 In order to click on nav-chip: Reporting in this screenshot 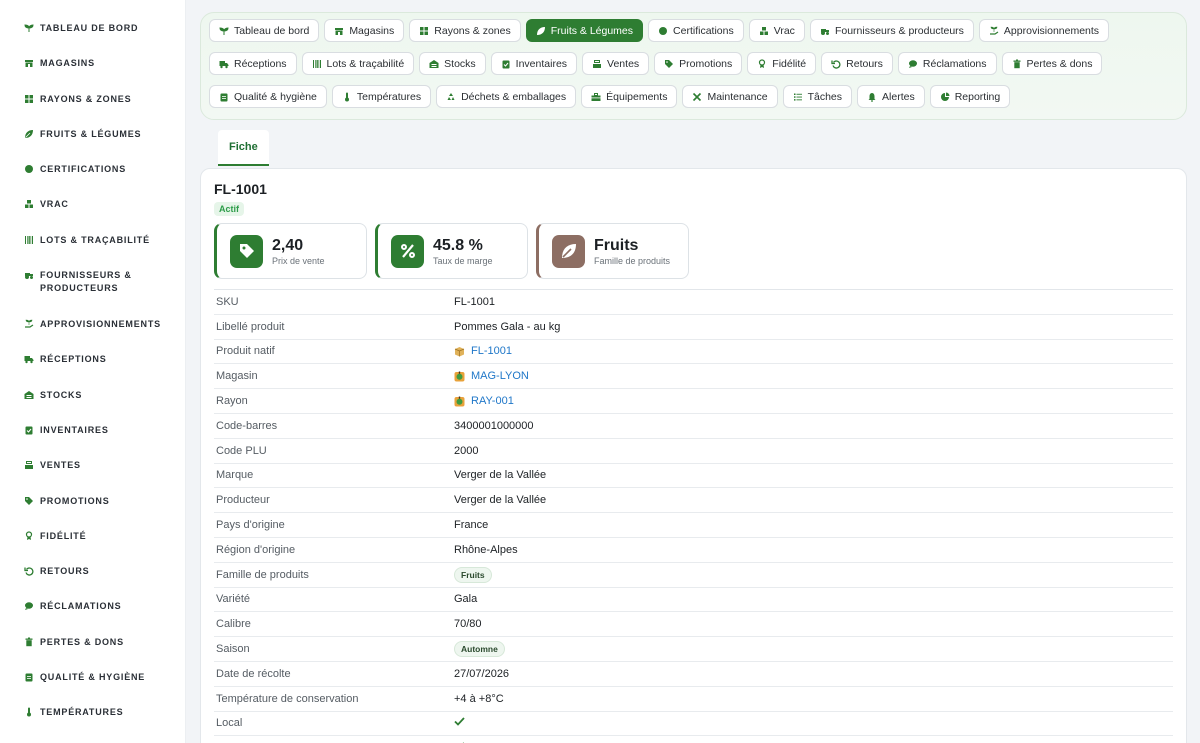, I will do `click(970, 96)`.